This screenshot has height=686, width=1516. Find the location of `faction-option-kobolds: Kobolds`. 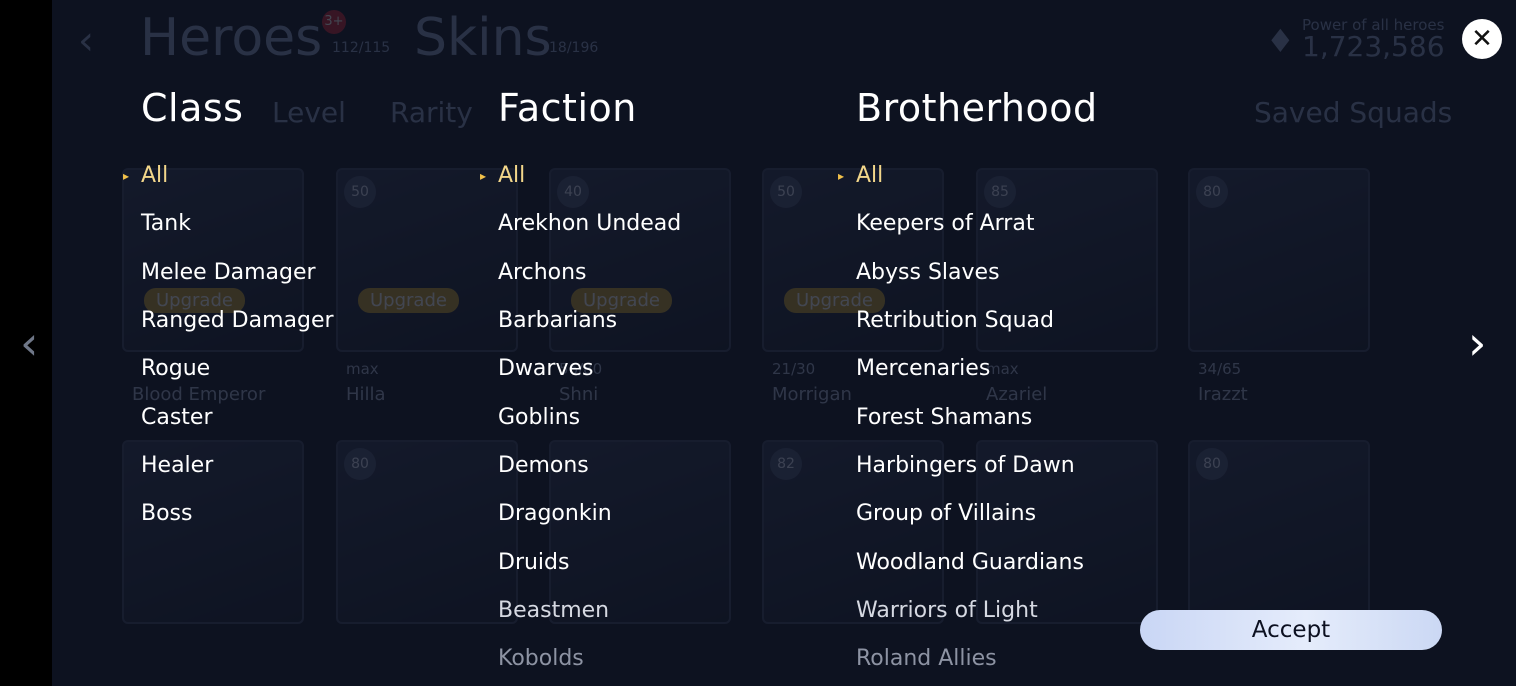

faction-option-kobolds: Kobolds is located at coordinates (541, 659).